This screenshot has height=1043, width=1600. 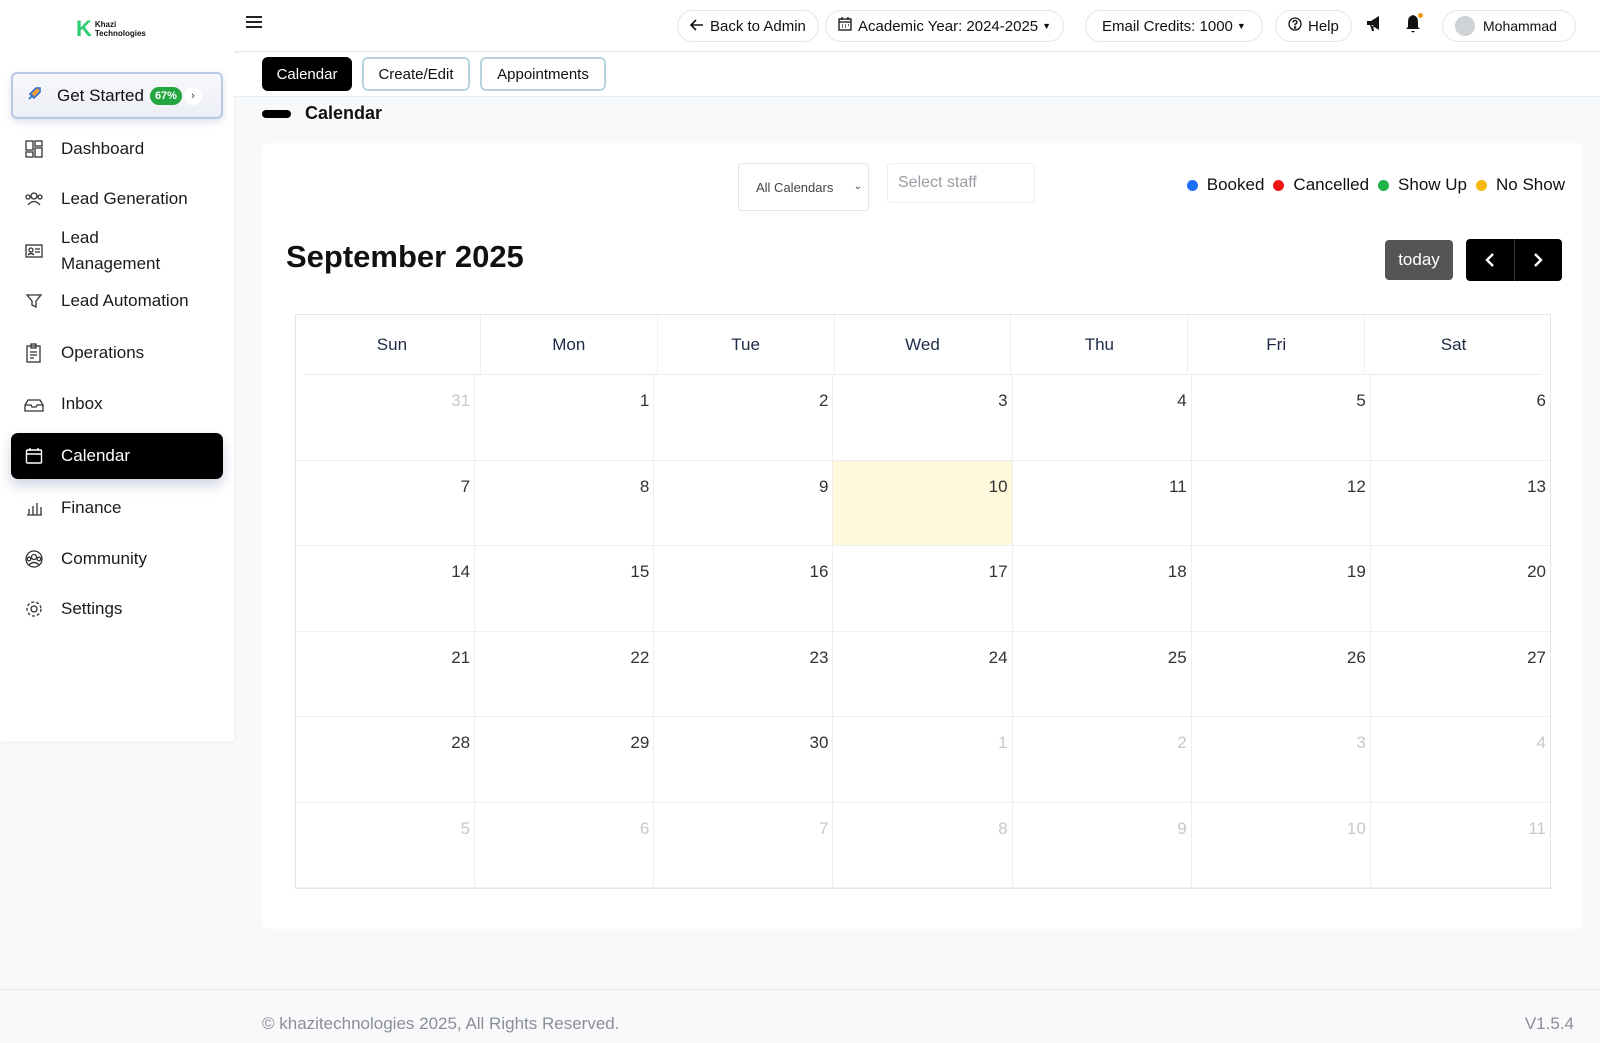 I want to click on help-button: Help, so click(x=1313, y=26).